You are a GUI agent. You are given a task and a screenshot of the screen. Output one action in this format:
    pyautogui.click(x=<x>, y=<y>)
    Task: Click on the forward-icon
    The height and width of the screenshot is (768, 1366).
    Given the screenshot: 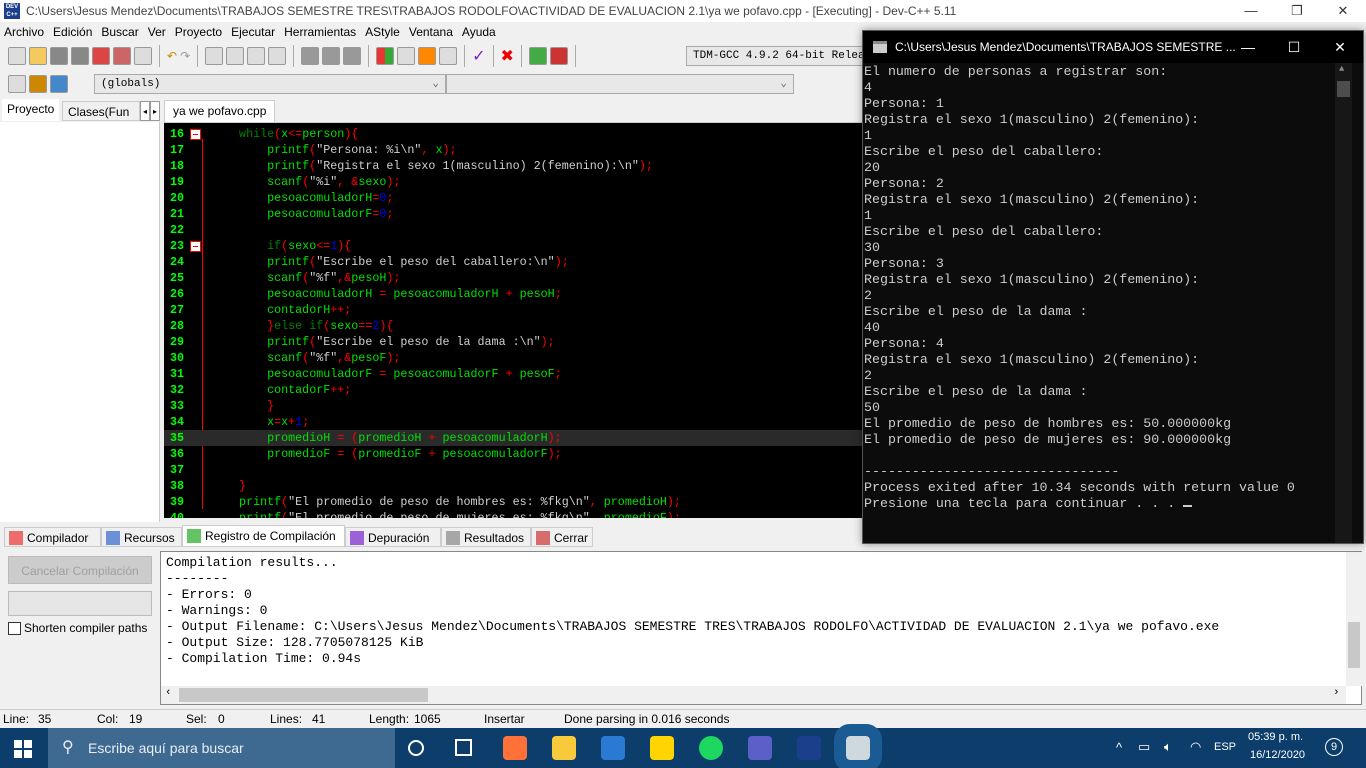 What is the action you would take?
    pyautogui.click(x=331, y=56)
    